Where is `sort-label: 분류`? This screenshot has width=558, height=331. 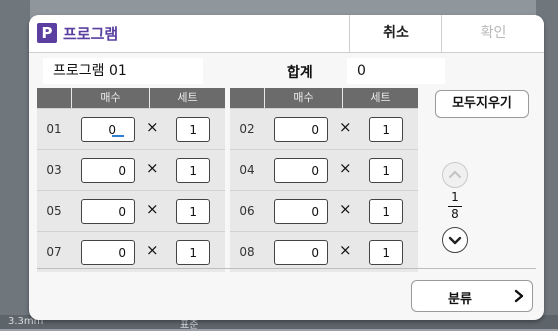 sort-label: 분류 is located at coordinates (460, 299).